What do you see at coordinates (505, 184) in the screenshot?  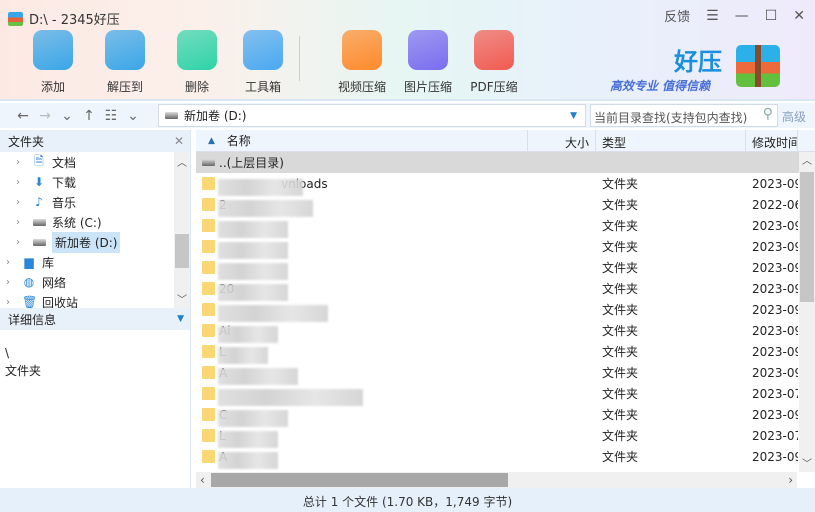 I see `file-row: vnloads 文件夹 2023-09` at bounding box center [505, 184].